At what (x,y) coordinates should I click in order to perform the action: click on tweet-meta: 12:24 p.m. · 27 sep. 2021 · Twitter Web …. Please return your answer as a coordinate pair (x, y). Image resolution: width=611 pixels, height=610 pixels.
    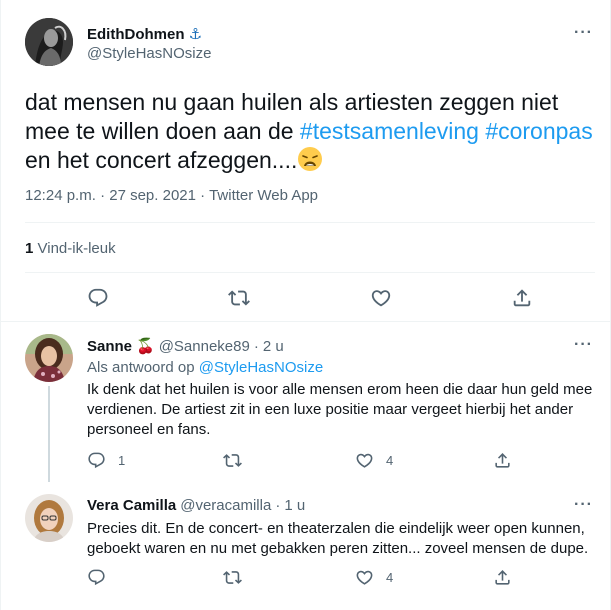
    Looking at the image, I should click on (171, 195).